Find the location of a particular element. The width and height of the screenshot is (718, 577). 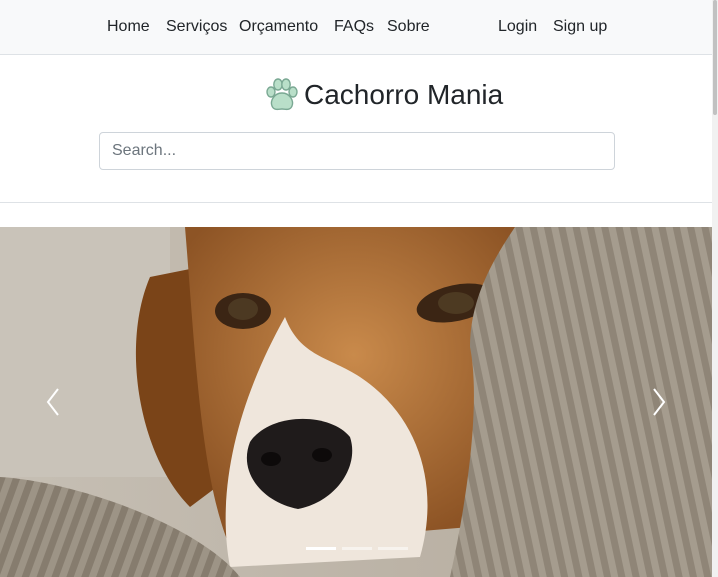

nav-link-faqs: FAQs is located at coordinates (354, 27).